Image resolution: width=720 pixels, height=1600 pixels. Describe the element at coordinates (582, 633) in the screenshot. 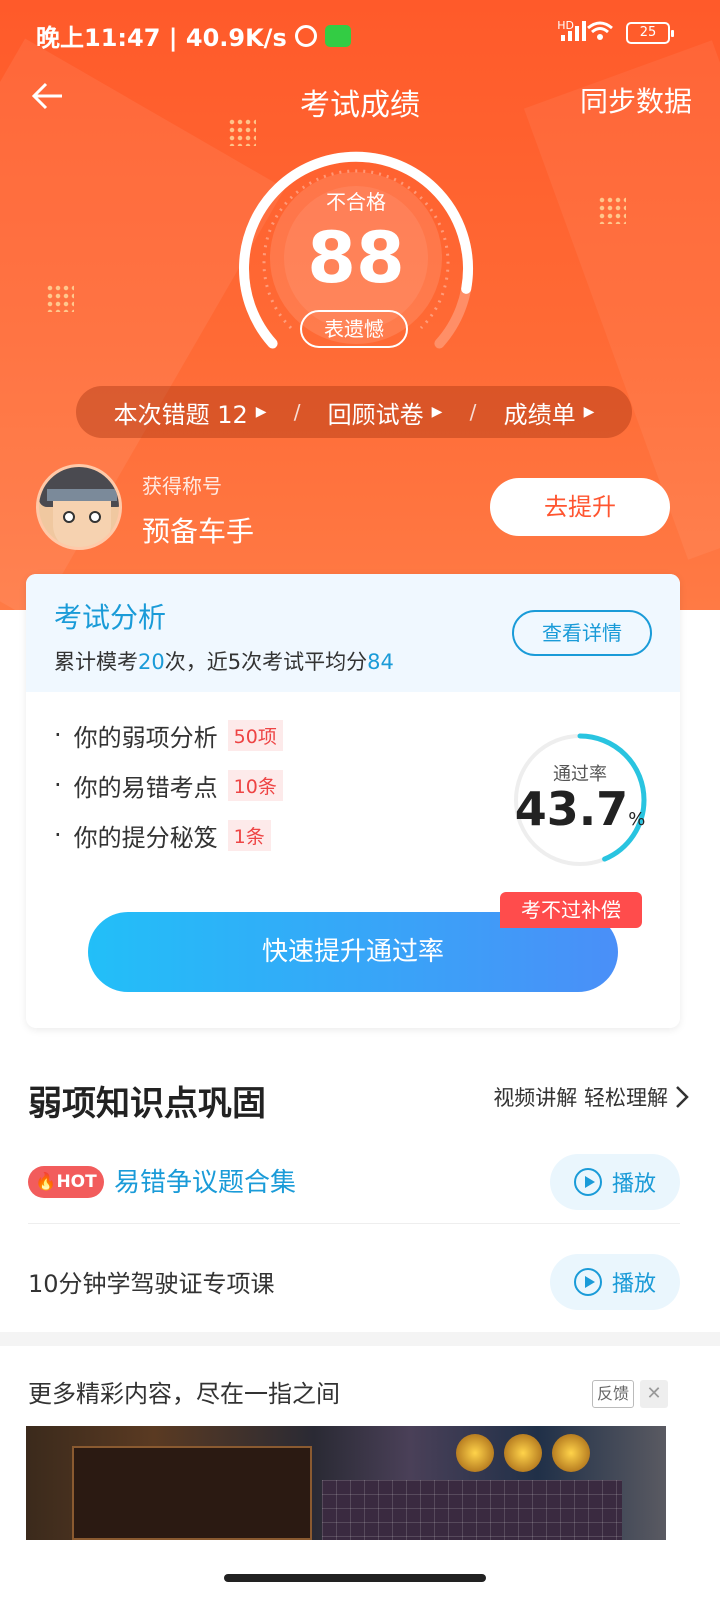

I see `view-details-button: 查看详情` at that location.